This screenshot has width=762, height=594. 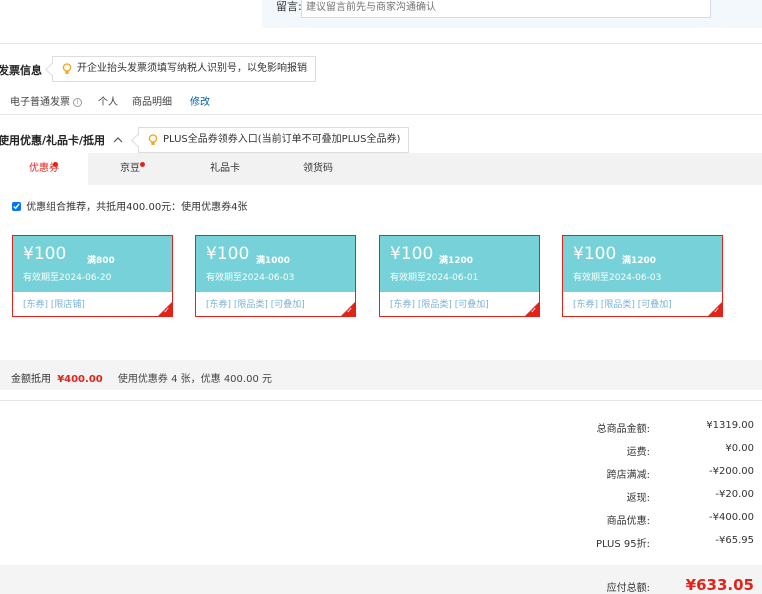 I want to click on coupon-validity: 有效期至2024-06-20, so click(x=67, y=278).